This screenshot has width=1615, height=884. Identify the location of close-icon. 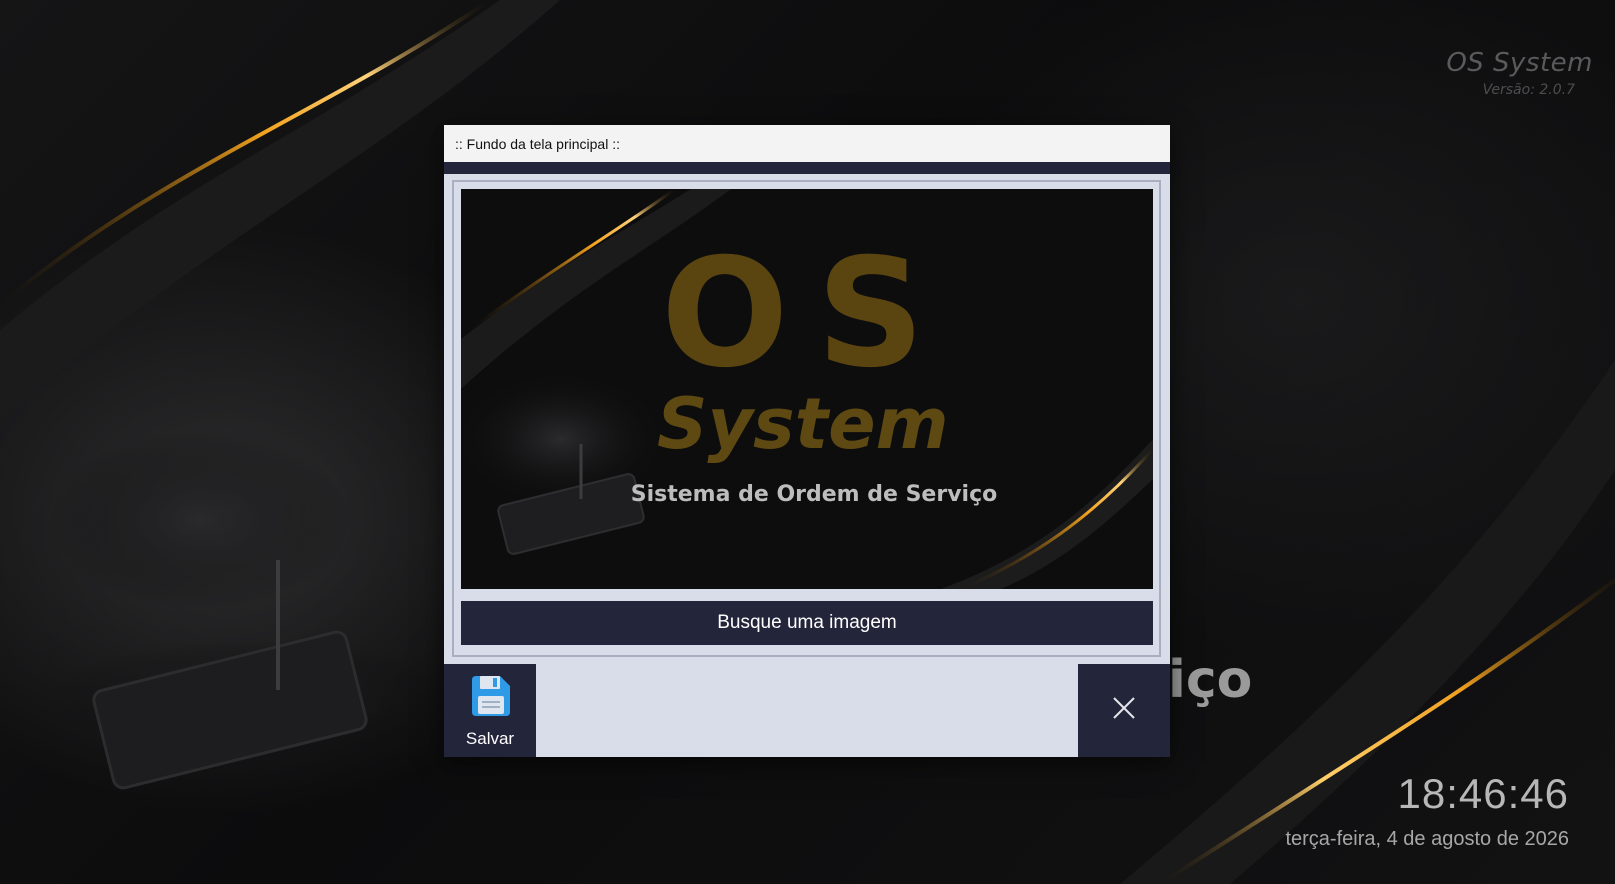
(1124, 710).